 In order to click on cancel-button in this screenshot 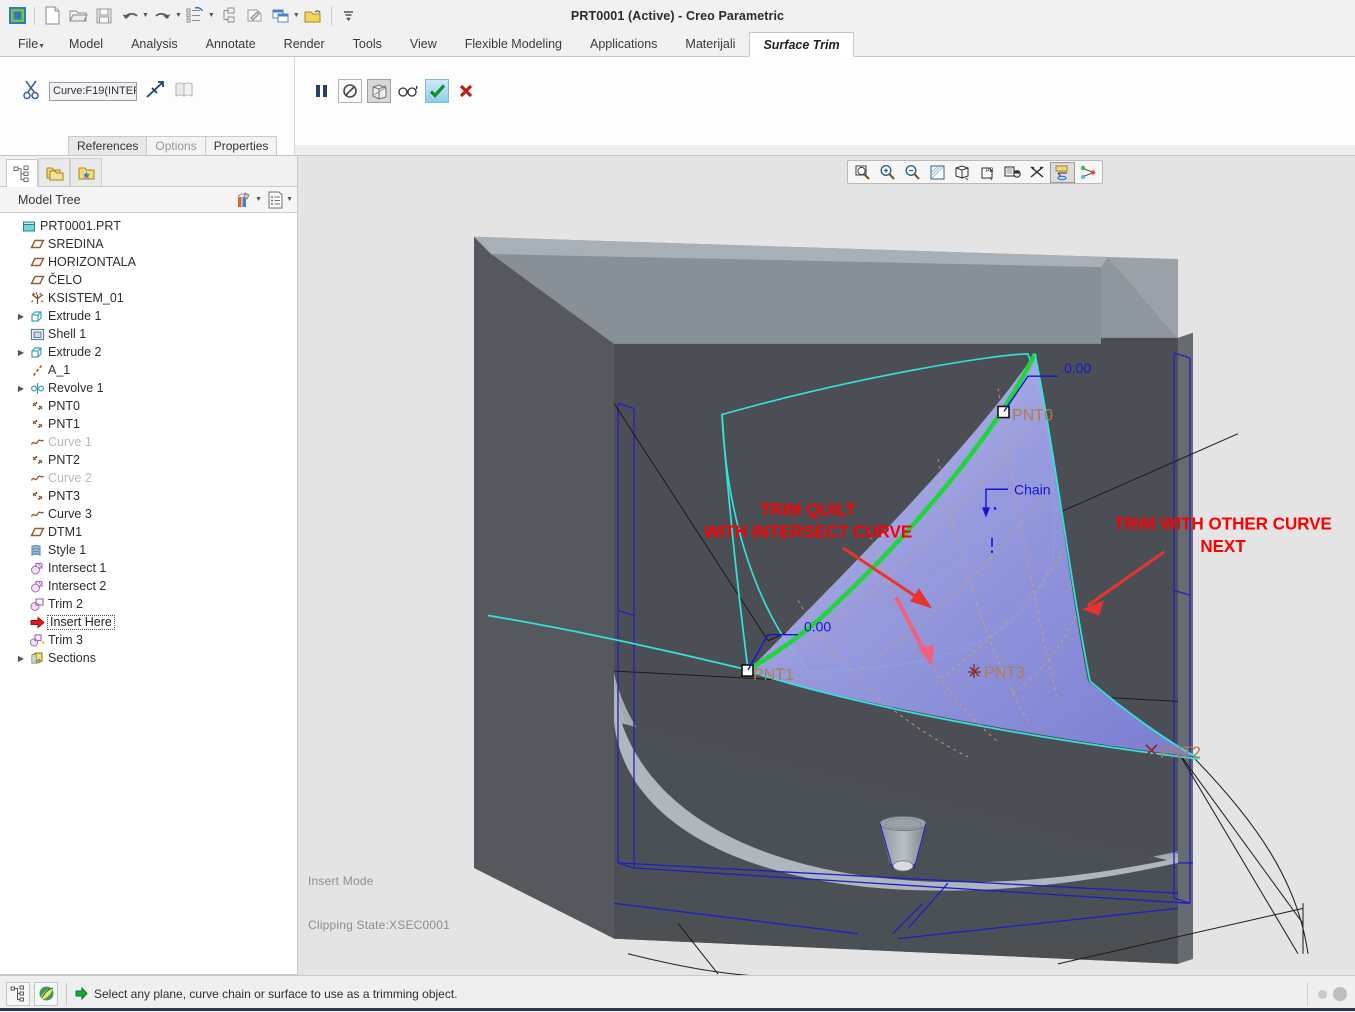, I will do `click(466, 91)`.